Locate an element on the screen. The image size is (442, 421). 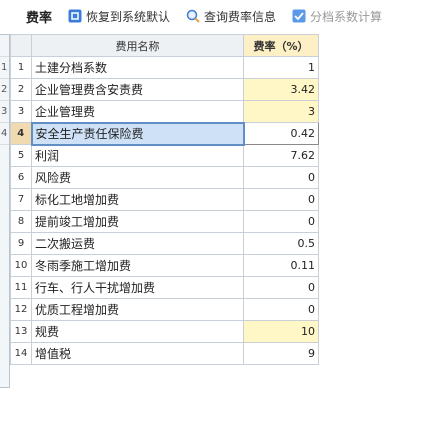
table-row: 1 土建分档系数 1 is located at coordinates (164, 67).